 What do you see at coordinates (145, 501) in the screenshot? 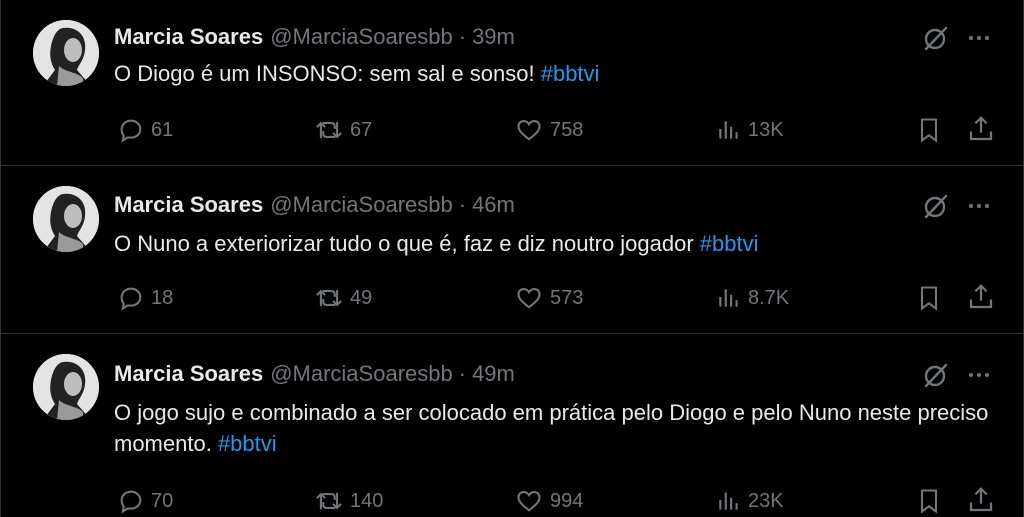
I see `reply-button: 70` at bounding box center [145, 501].